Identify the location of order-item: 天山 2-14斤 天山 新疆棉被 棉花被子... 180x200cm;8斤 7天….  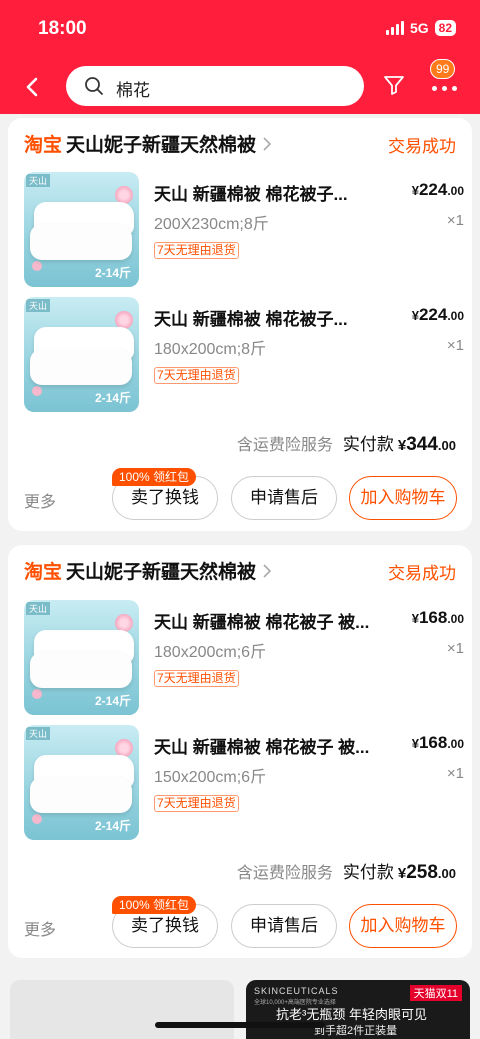
(244, 356).